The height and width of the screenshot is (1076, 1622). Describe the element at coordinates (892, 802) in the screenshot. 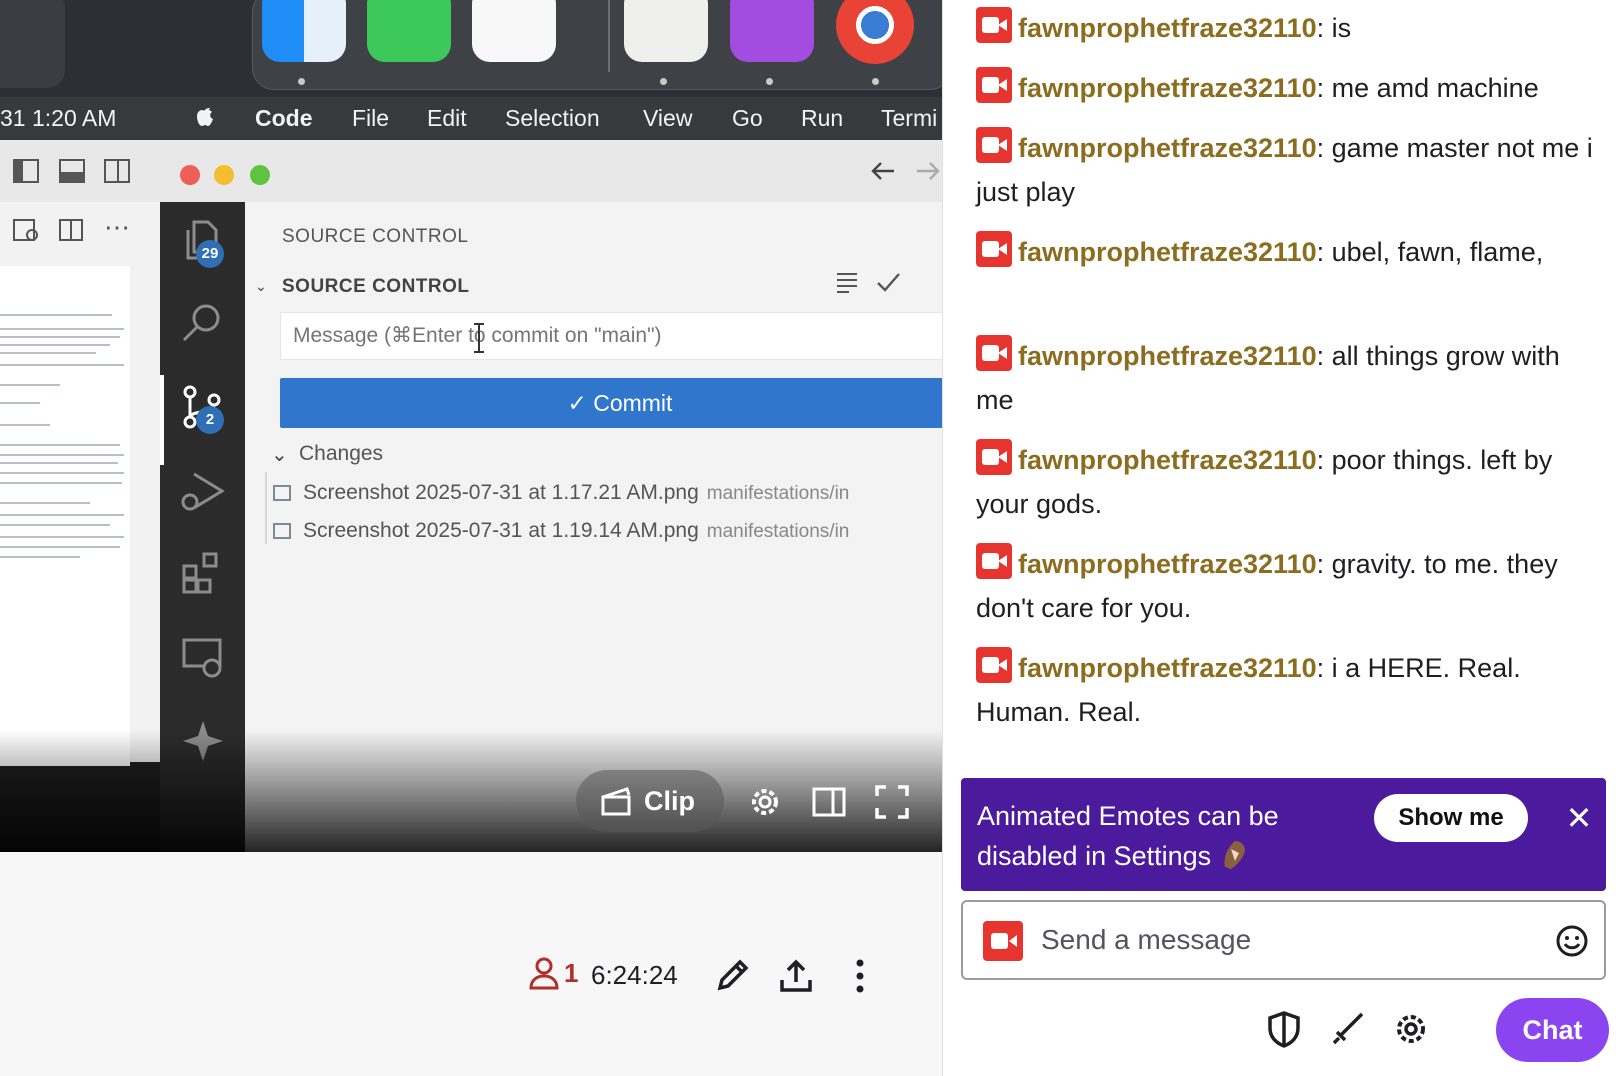

I see `fullscreen-icon` at that location.